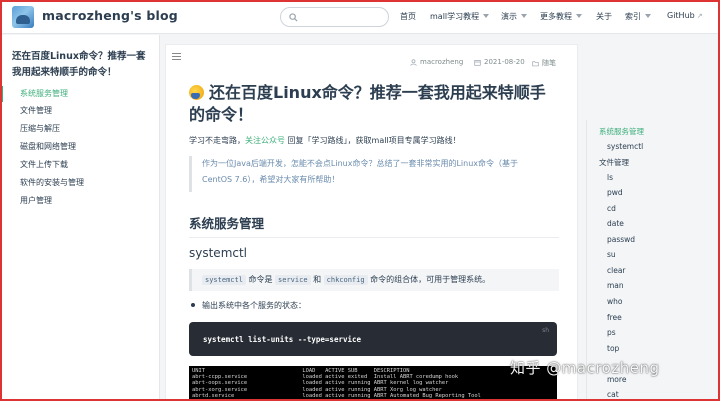 The image size is (720, 401). I want to click on user-icon, so click(413, 62).